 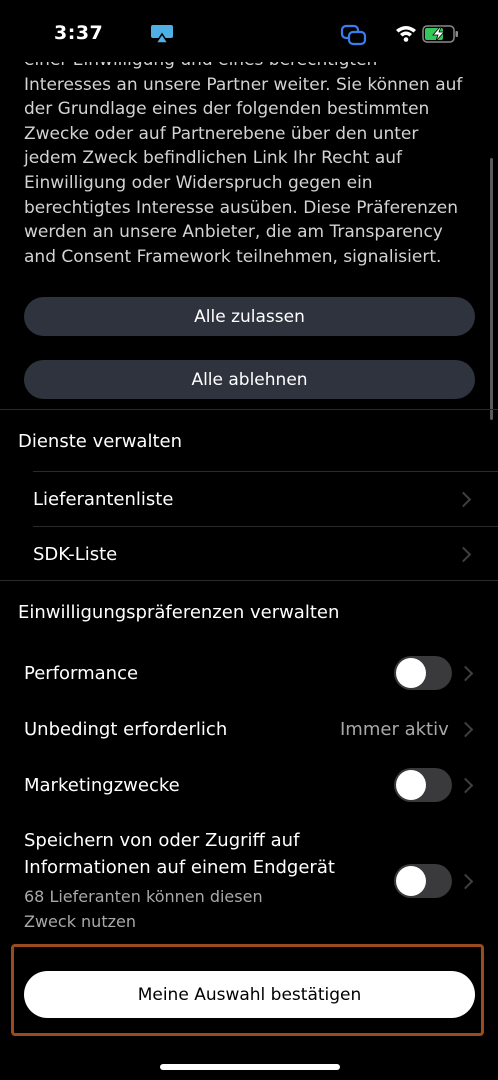 I want to click on sdk-list-row: SDK-Liste, so click(x=249, y=553).